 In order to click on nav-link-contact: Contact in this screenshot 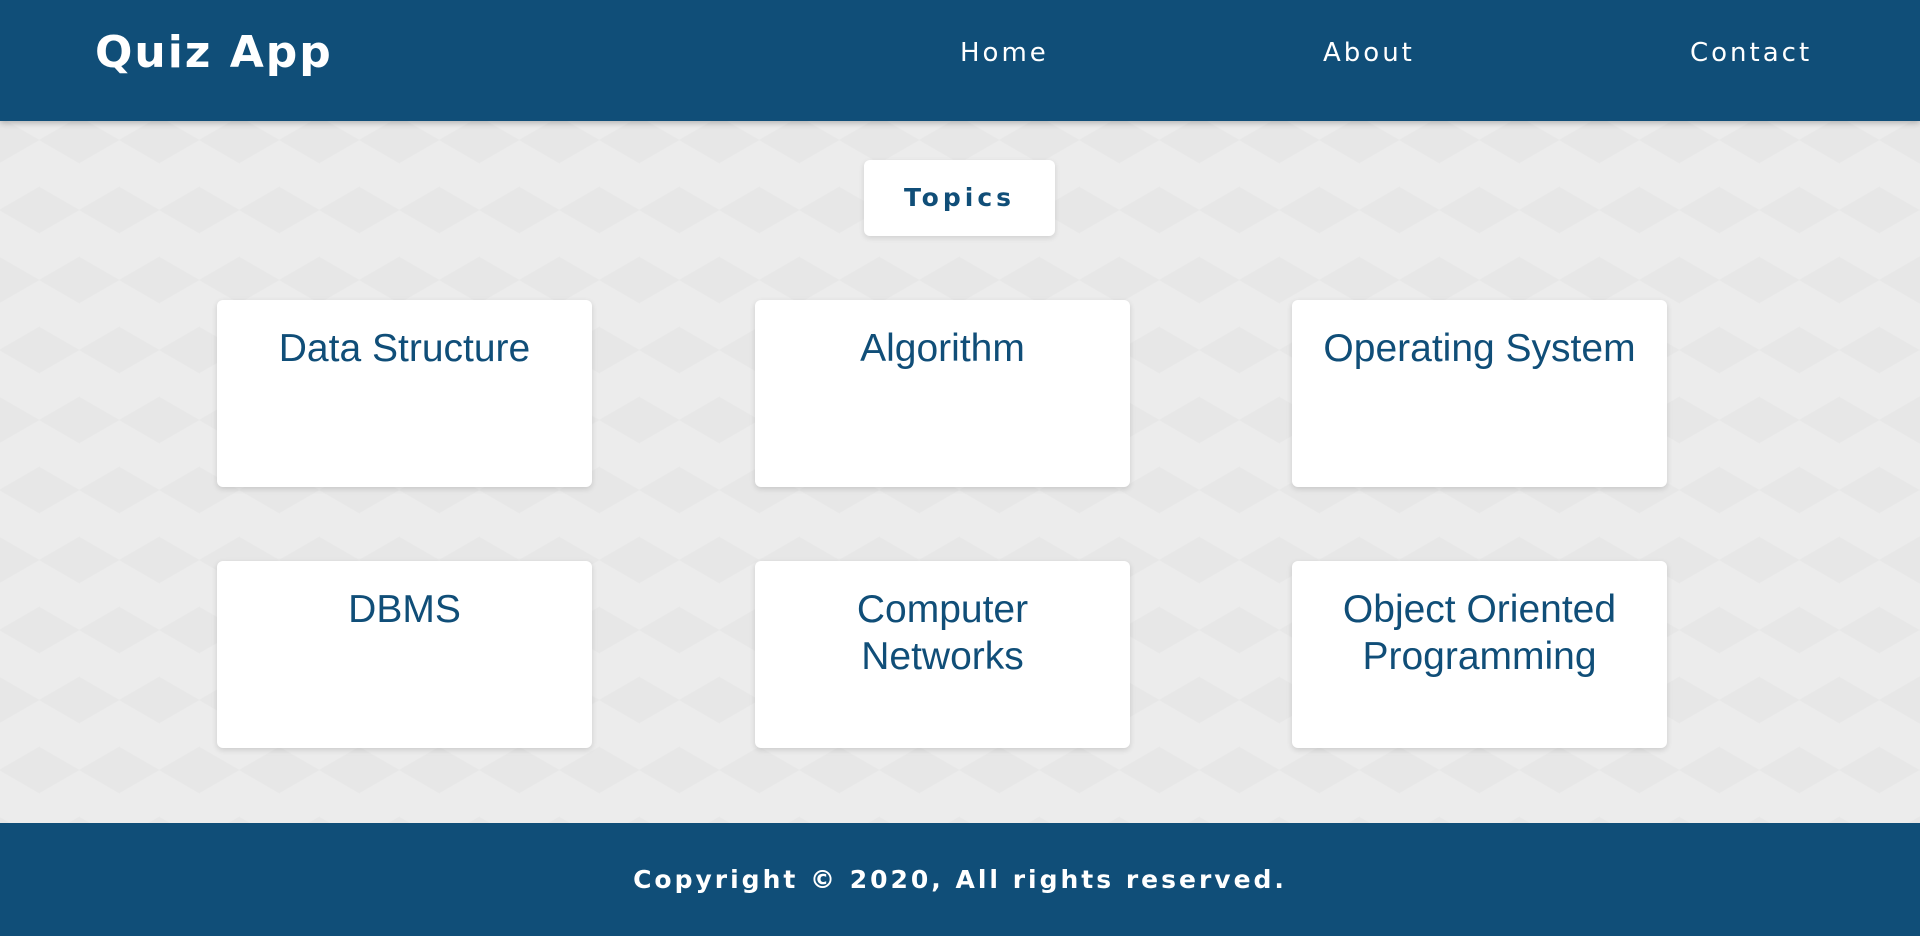, I will do `click(1751, 53)`.